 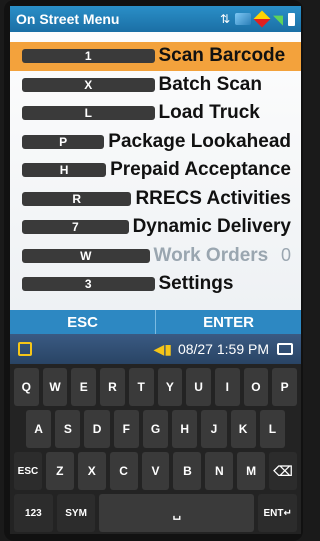 I want to click on keyboard-row-3: ESC Z X C V B N M ⌫, so click(x=155, y=471).